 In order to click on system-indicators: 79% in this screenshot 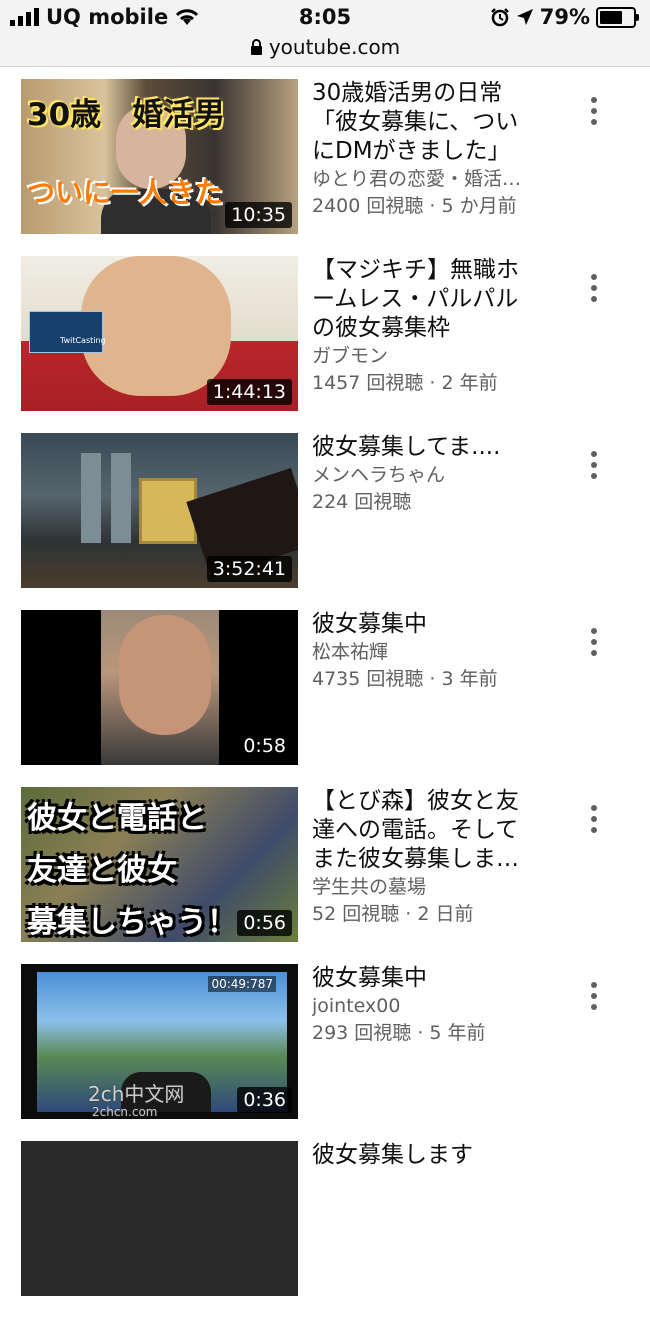, I will do `click(564, 17)`.